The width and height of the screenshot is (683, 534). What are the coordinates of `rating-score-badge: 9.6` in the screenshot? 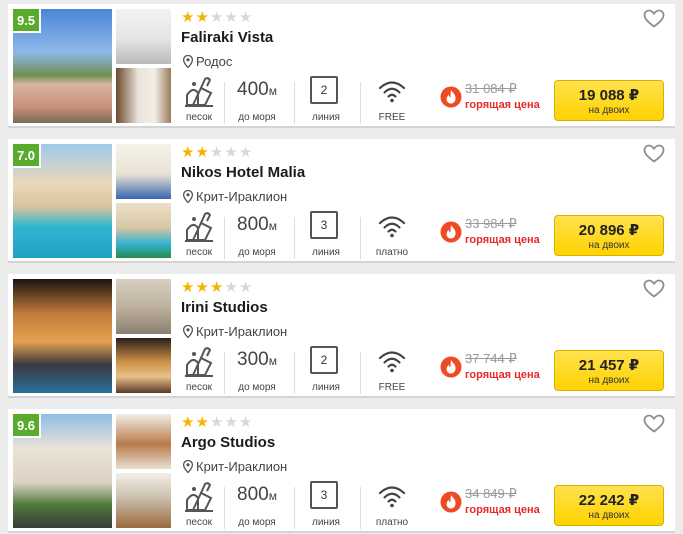 It's located at (27, 426).